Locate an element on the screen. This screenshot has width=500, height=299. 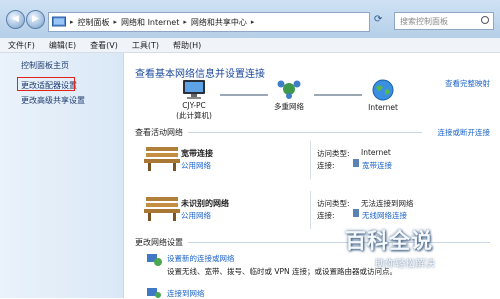
sidebar-item-advanced-sharing: 更改高级共享设置 is located at coordinates (53, 100).